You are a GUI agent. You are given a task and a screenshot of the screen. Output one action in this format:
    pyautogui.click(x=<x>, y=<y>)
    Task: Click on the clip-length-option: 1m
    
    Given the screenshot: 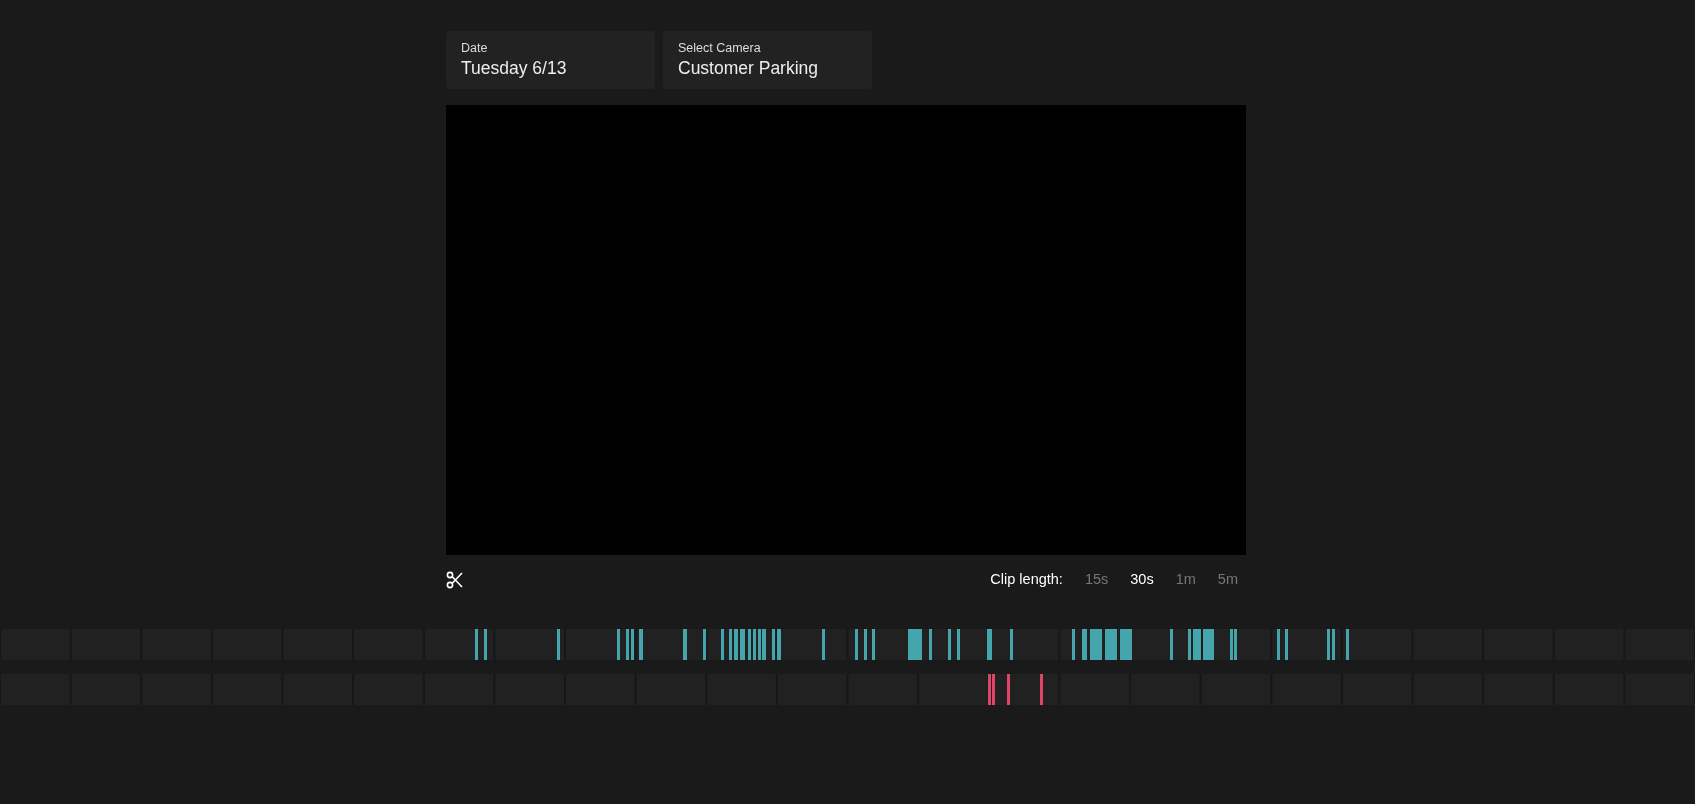 What is the action you would take?
    pyautogui.click(x=1185, y=580)
    